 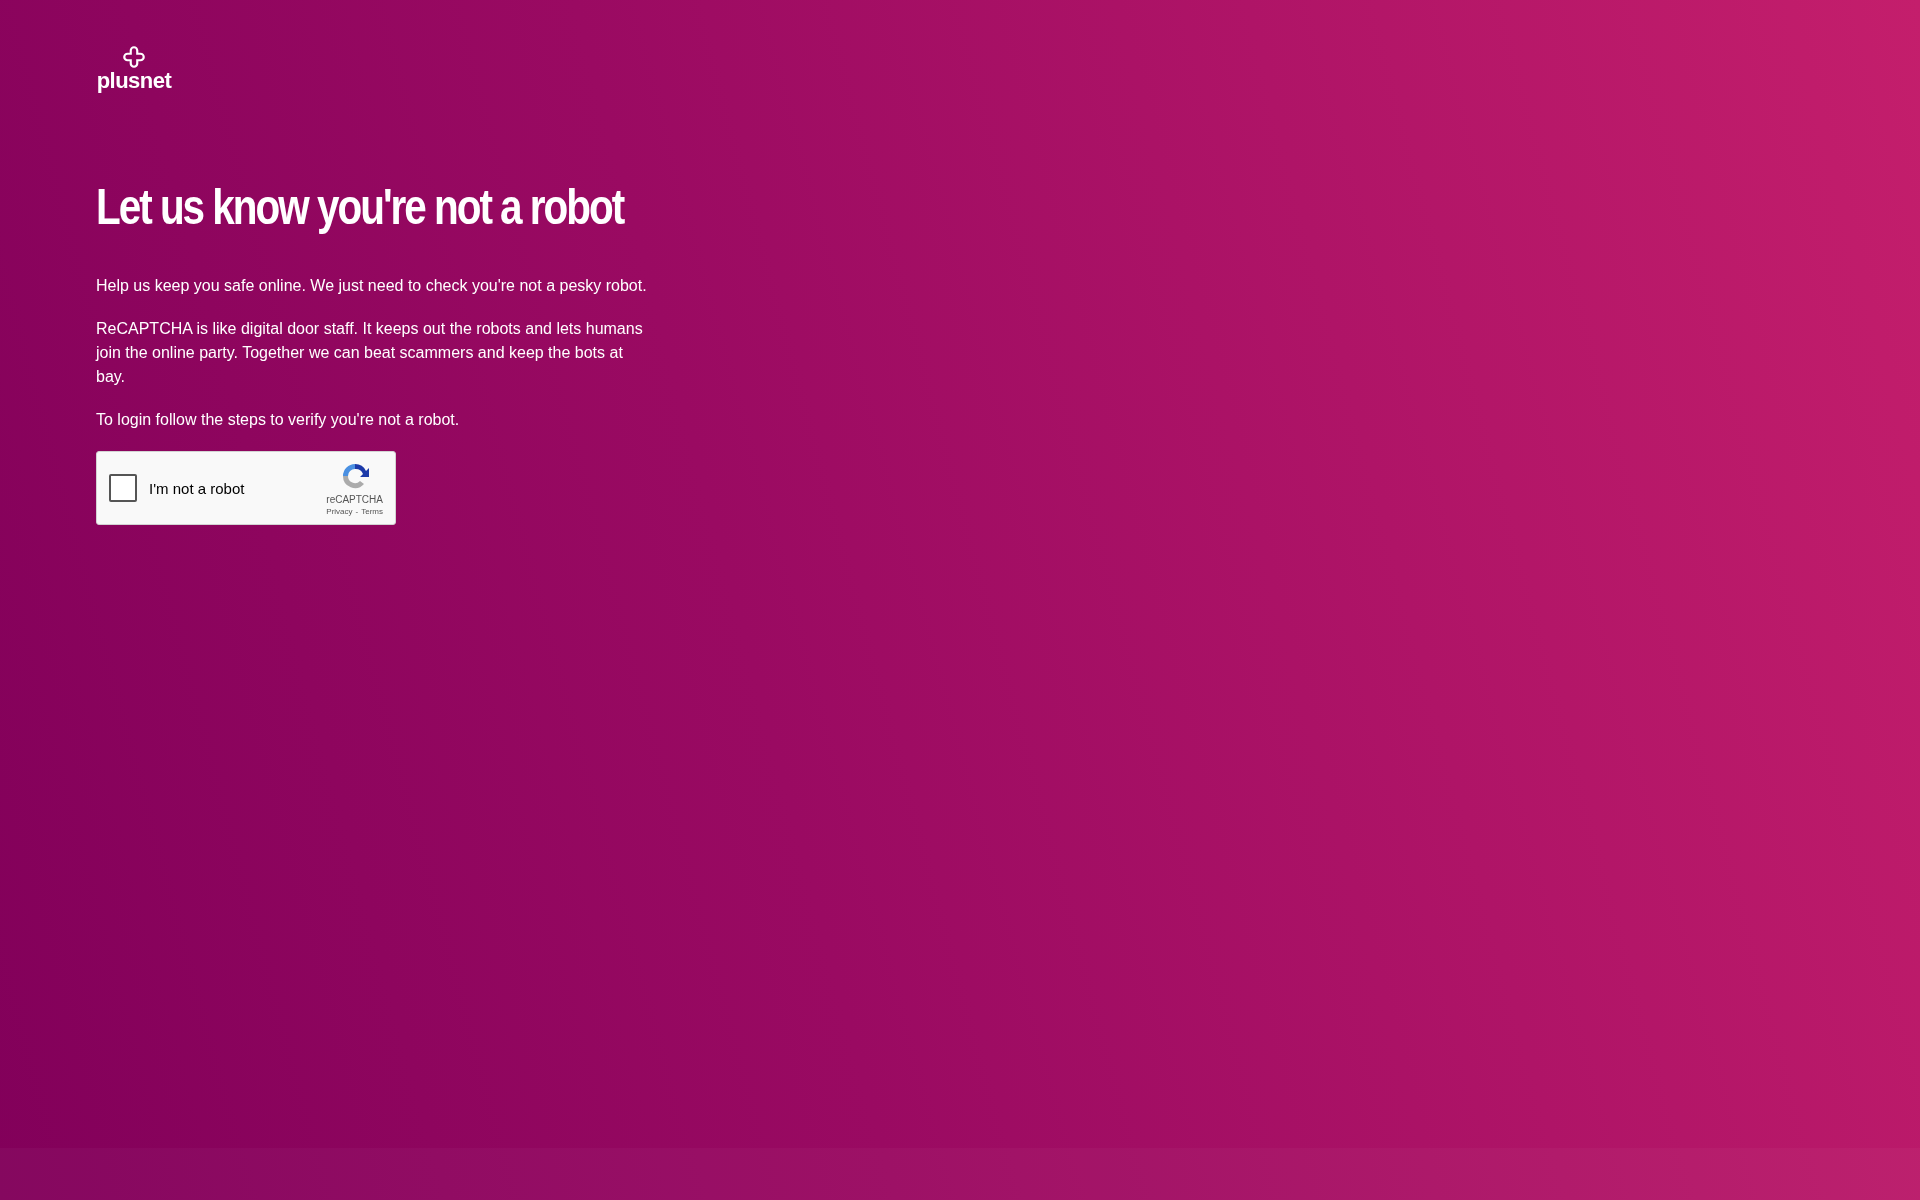 I want to click on recaptcha-brand-text: reCAPTCHA, so click(x=354, y=499).